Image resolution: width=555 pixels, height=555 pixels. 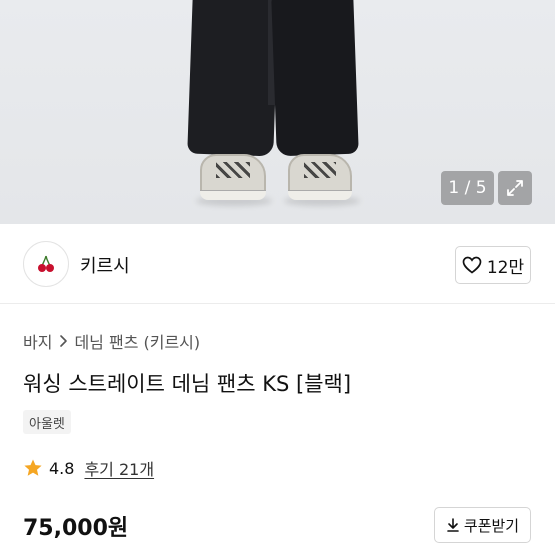 What do you see at coordinates (277, 264) in the screenshot?
I see `store-row: 키르시 12만` at bounding box center [277, 264].